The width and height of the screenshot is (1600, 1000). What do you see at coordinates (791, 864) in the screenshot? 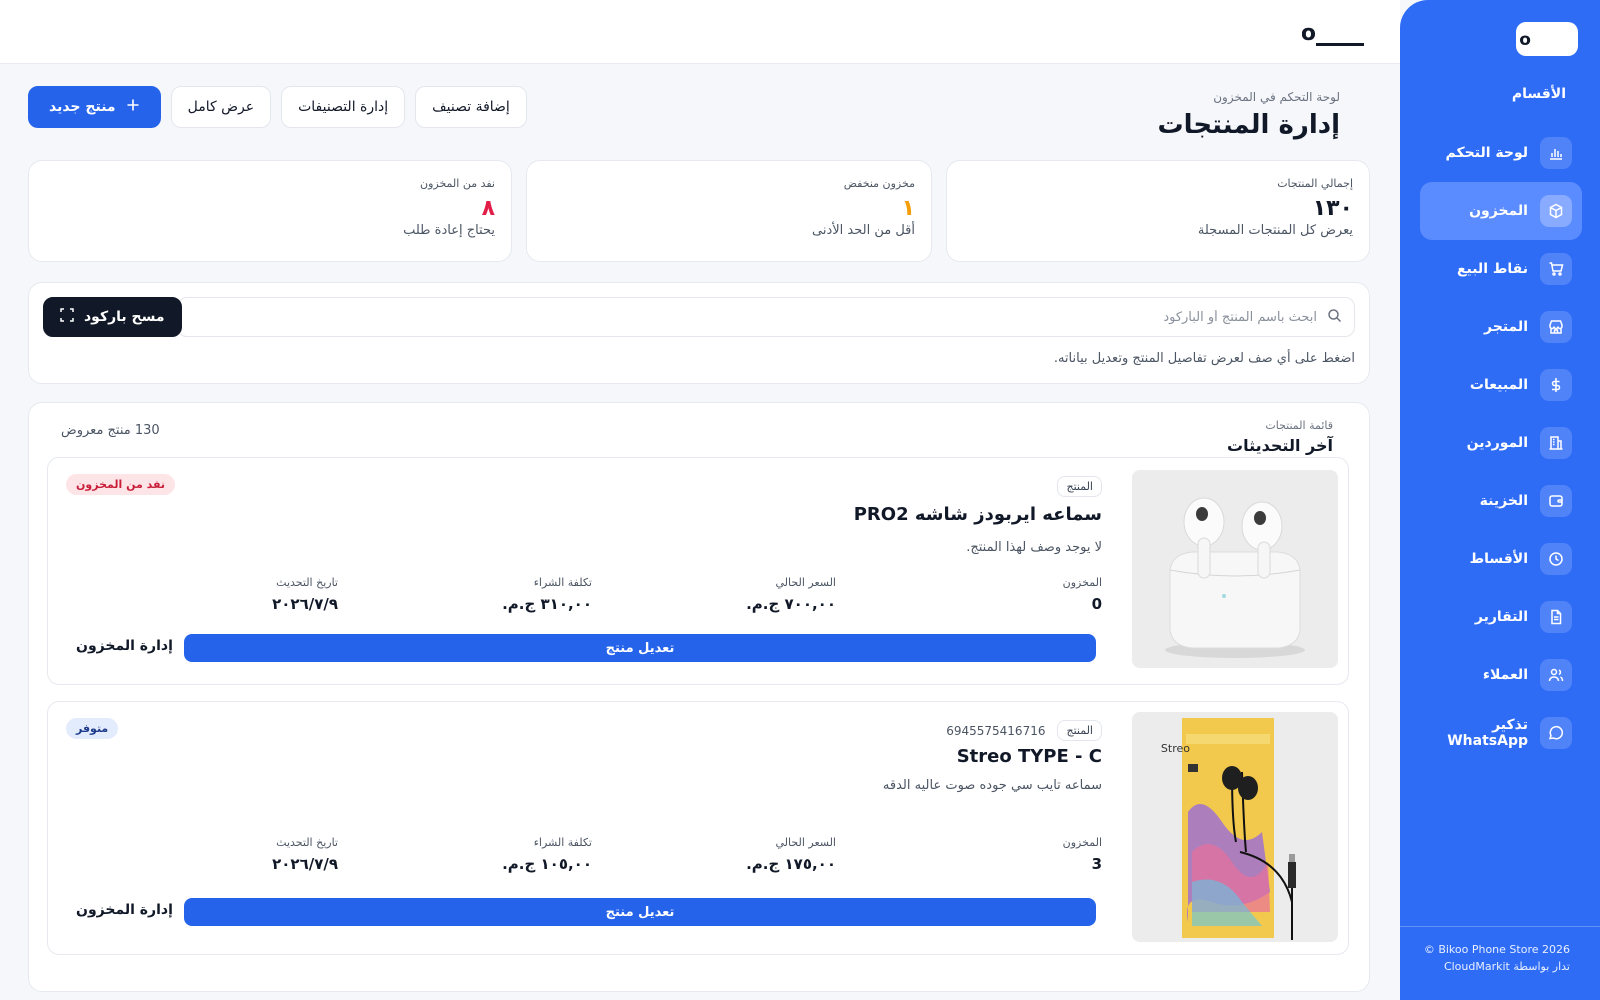
I see `metric-value: ١٧٥,٠٠ ج.م.` at bounding box center [791, 864].